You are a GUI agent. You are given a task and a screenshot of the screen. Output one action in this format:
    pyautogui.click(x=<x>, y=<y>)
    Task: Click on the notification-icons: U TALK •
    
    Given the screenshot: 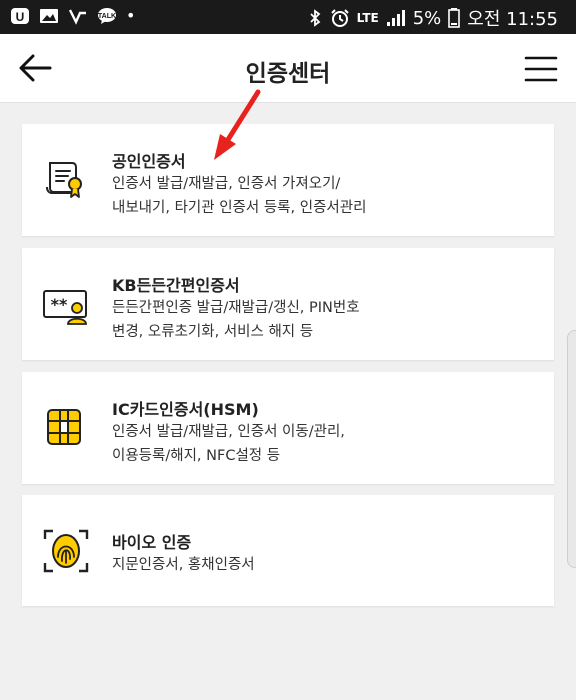 What is the action you would take?
    pyautogui.click(x=72, y=15)
    